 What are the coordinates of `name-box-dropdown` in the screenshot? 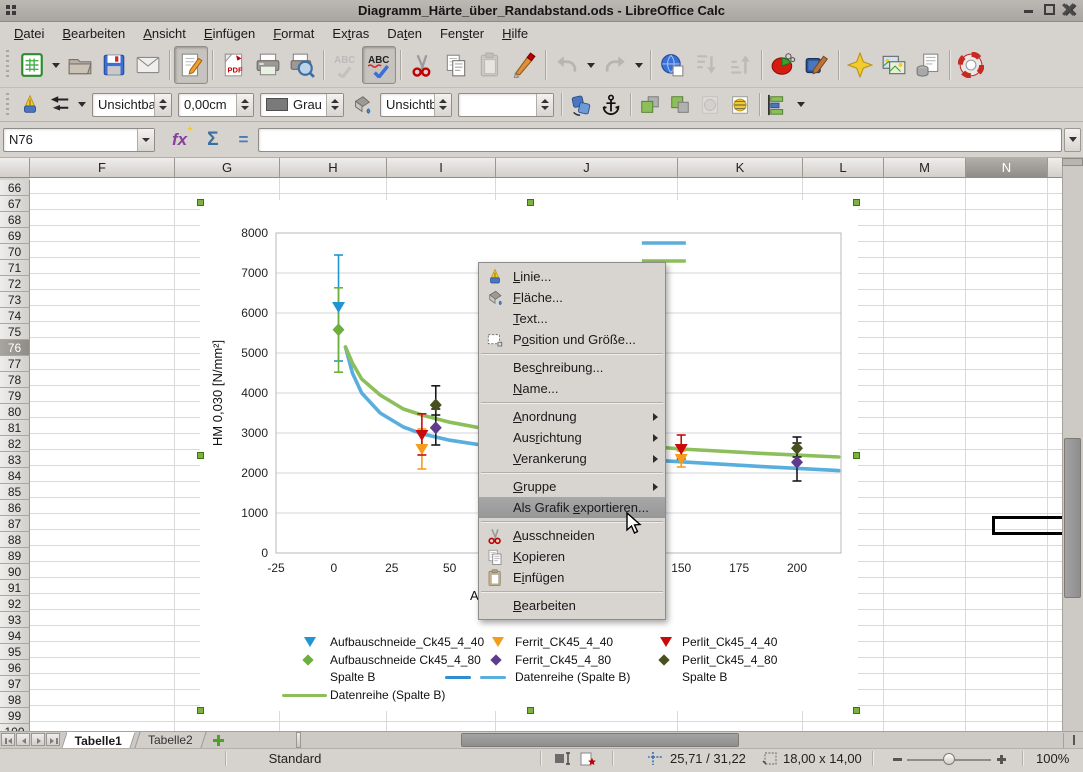 It's located at (145, 139).